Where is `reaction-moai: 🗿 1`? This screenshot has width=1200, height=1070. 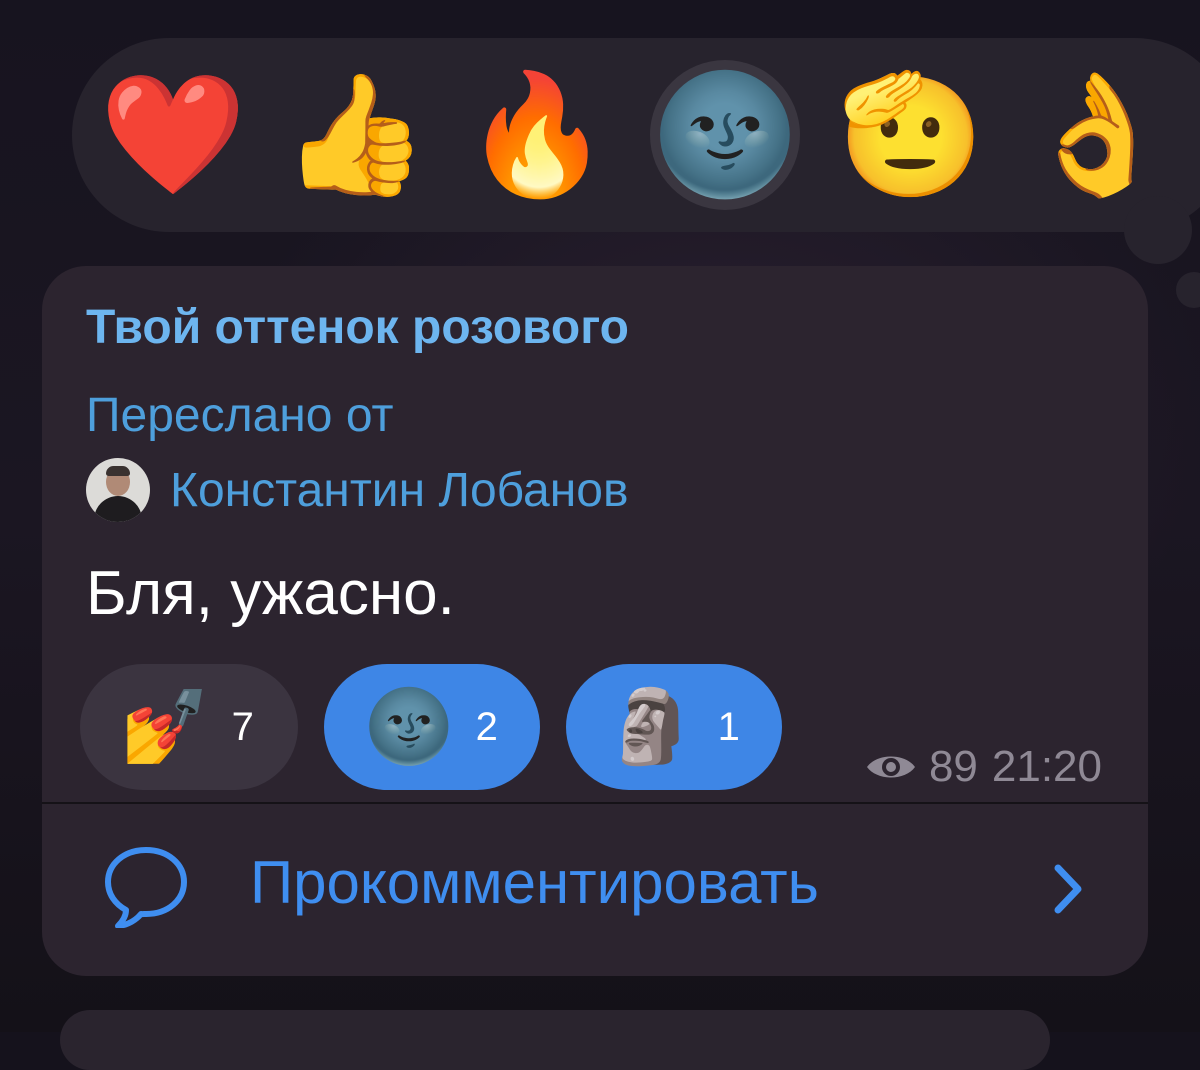
reaction-moai: 🗿 1 is located at coordinates (674, 727).